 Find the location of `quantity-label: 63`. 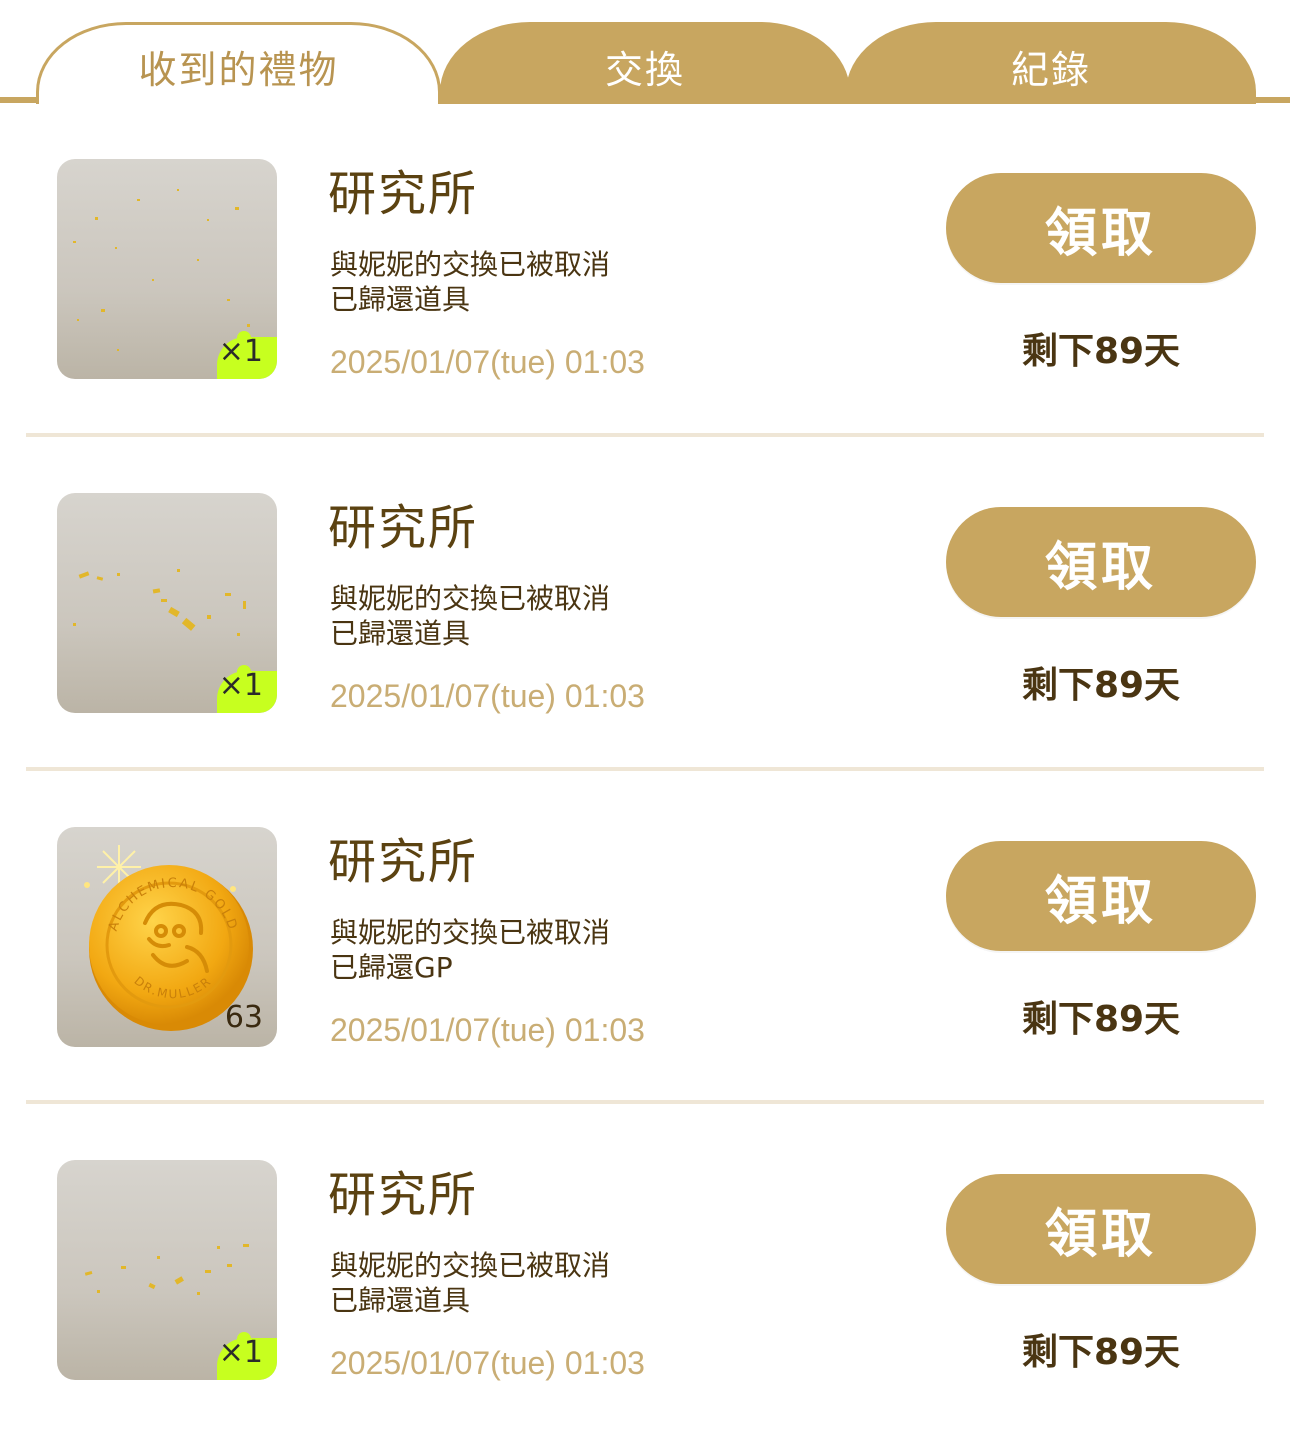

quantity-label: 63 is located at coordinates (243, 1017).